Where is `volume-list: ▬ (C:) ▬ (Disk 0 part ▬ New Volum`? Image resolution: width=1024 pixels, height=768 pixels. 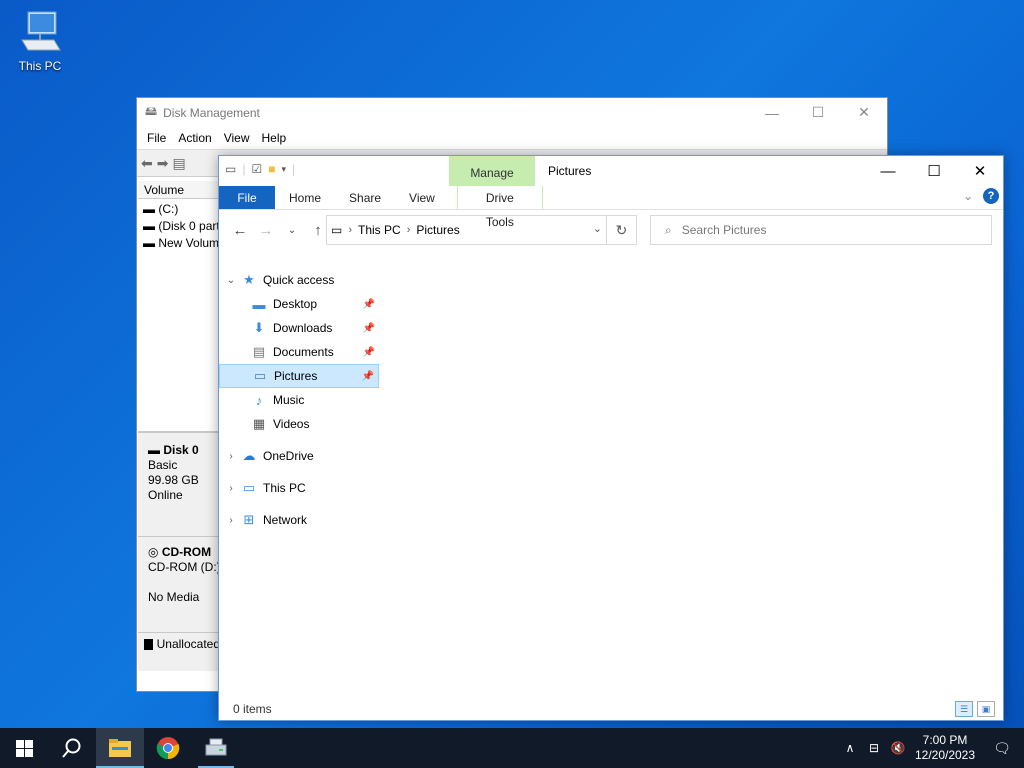 volume-list: ▬ (C:) ▬ (Disk 0 part ▬ New Volum is located at coordinates (183, 227).